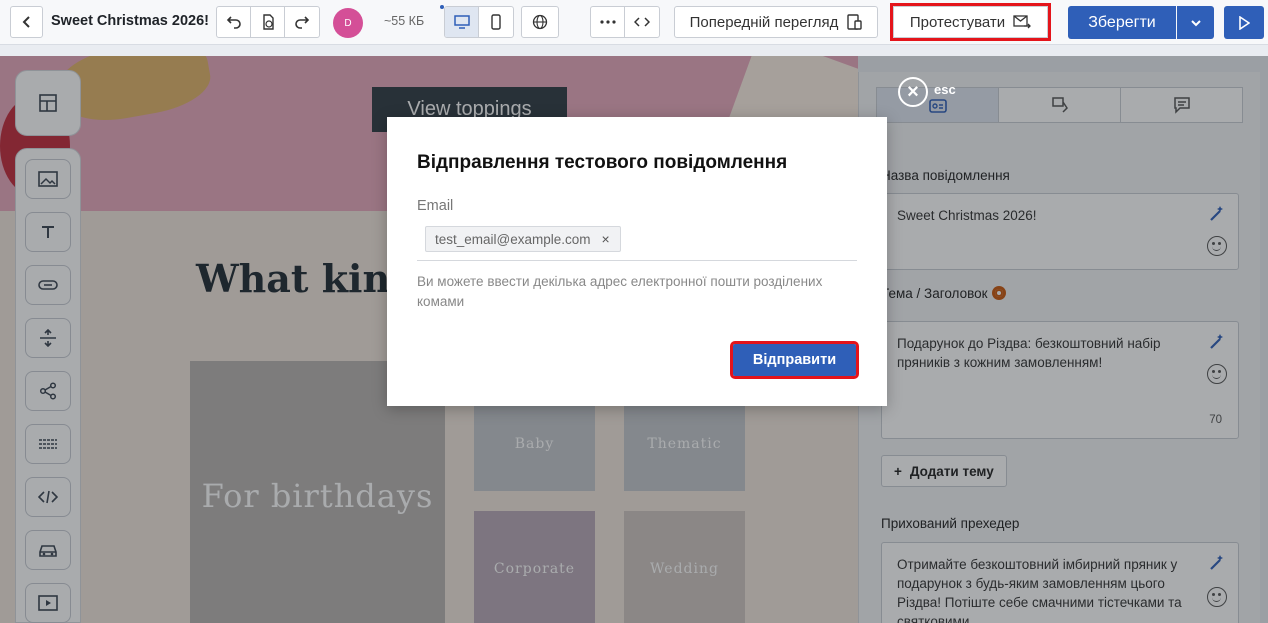 The width and height of the screenshot is (1268, 623). I want to click on redo-button, so click(302, 22).